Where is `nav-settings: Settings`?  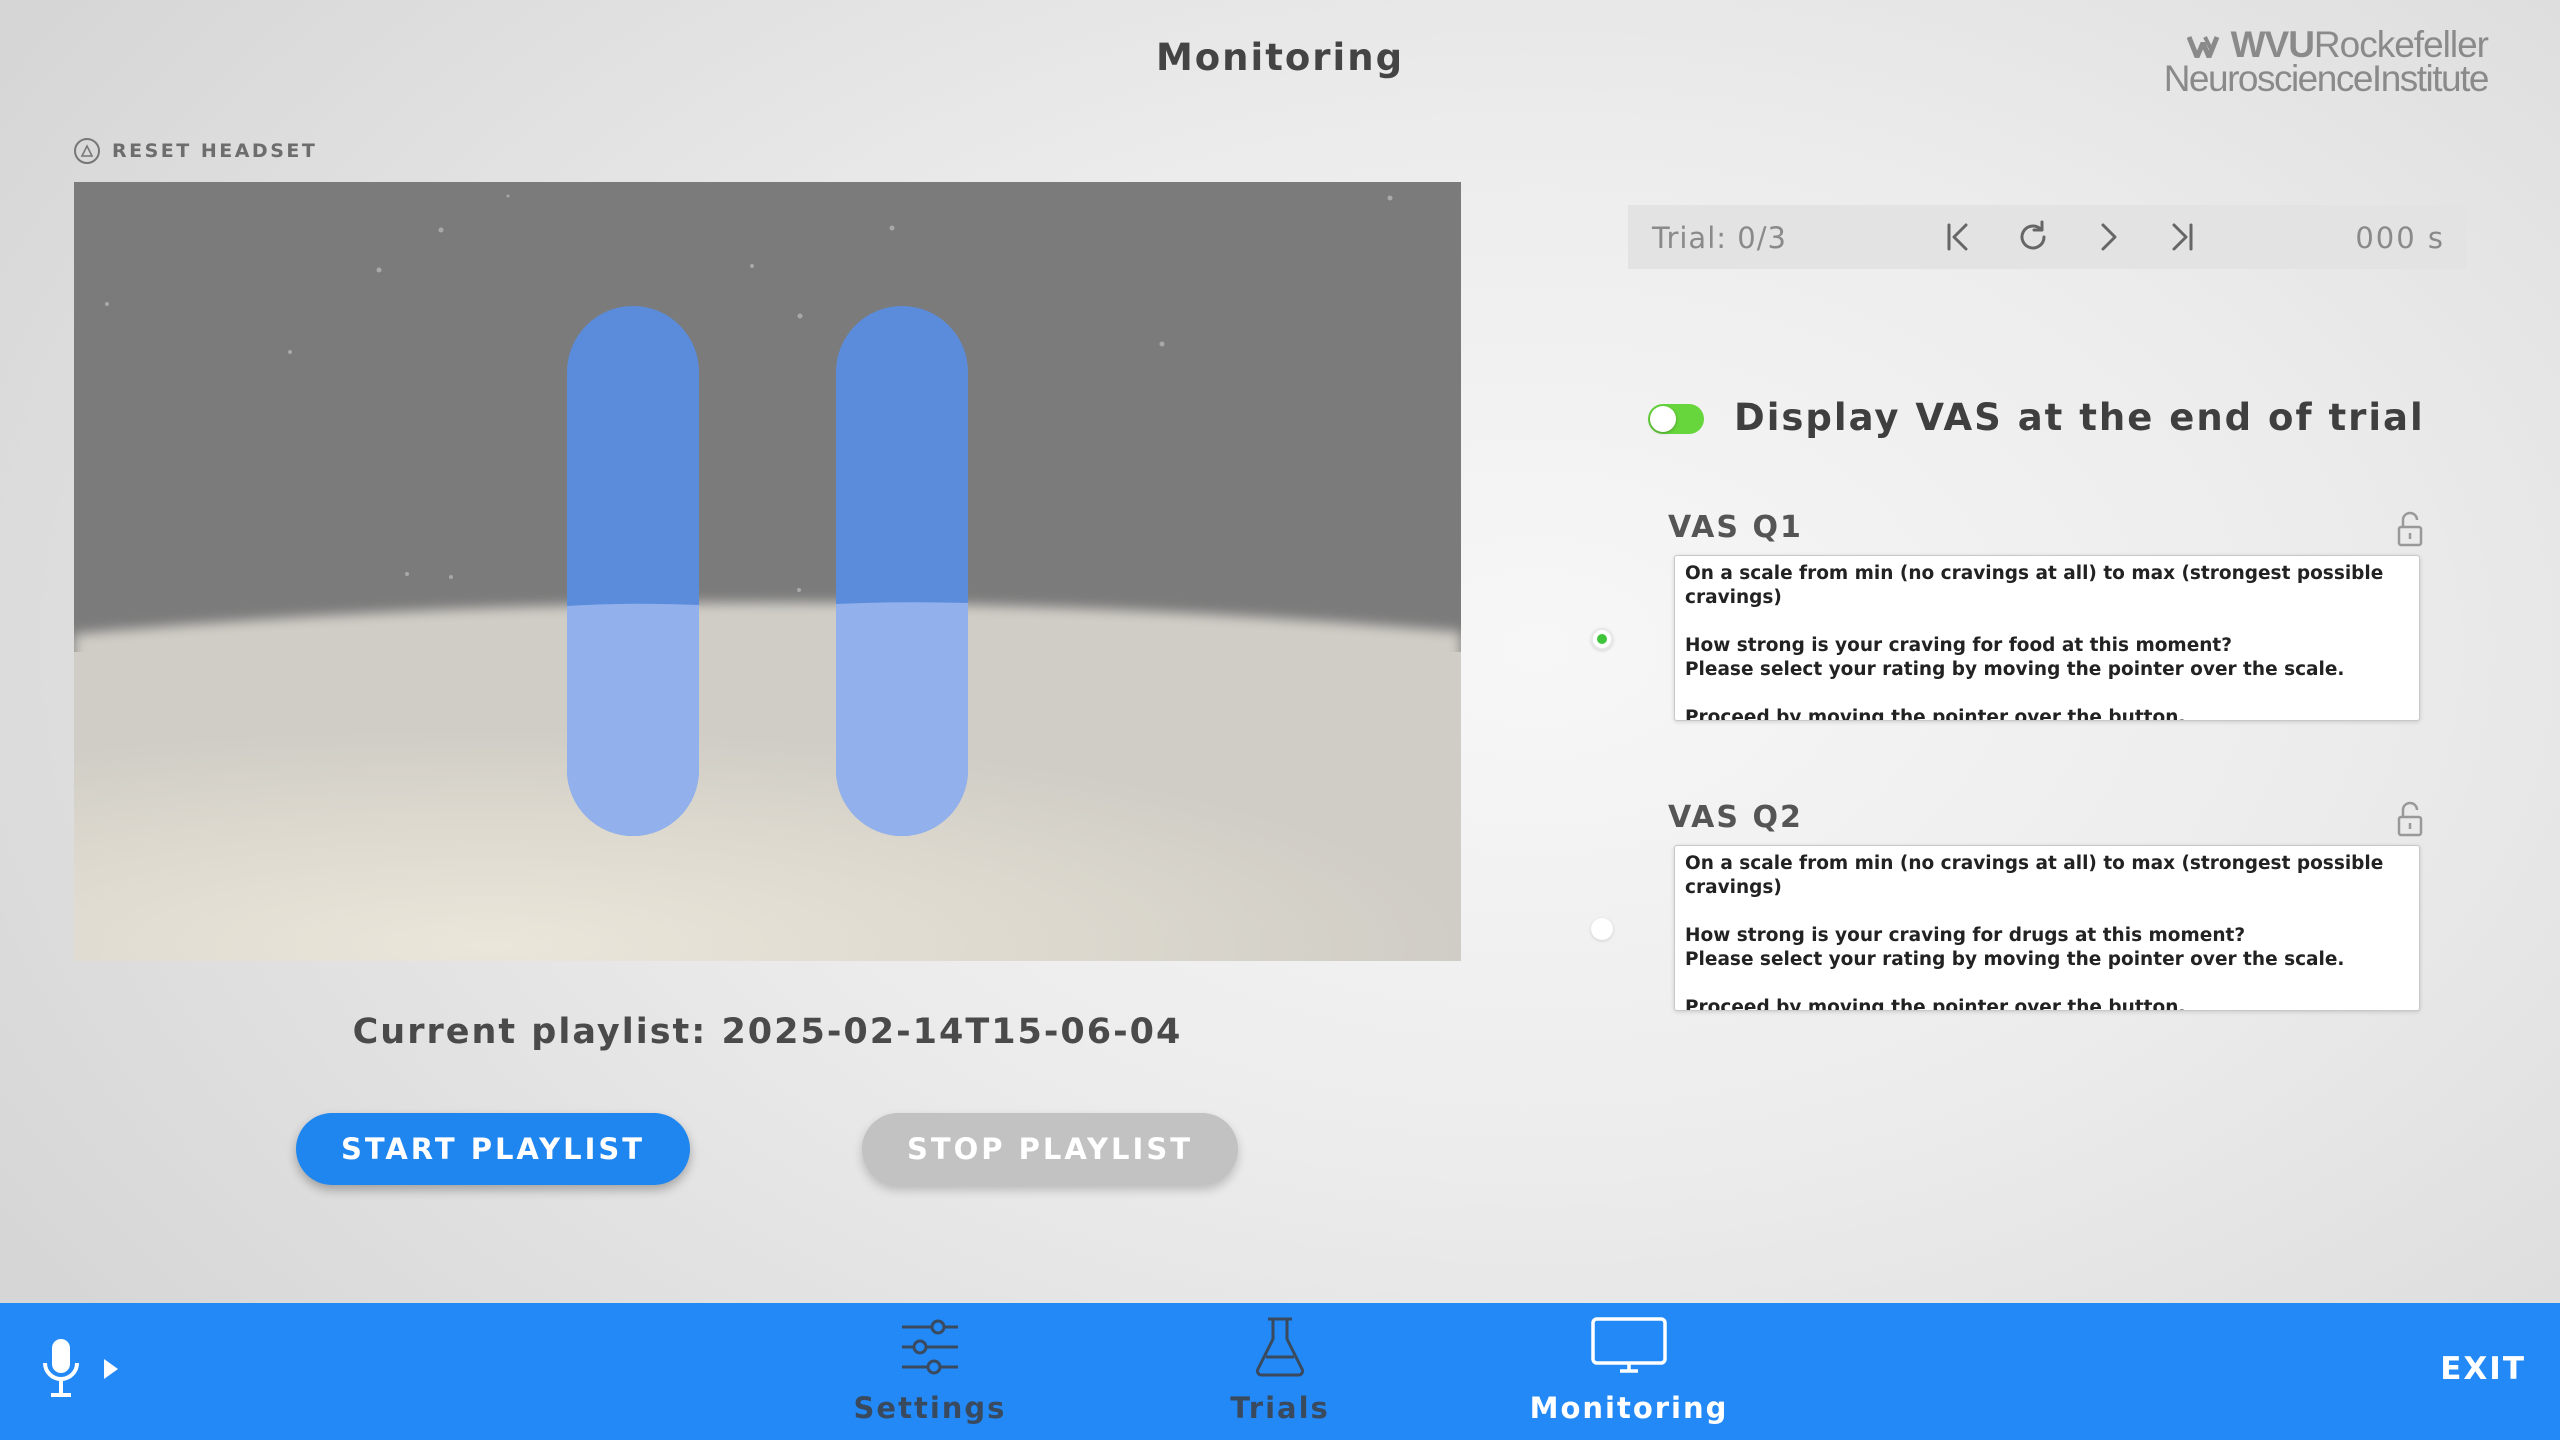 nav-settings: Settings is located at coordinates (930, 1371).